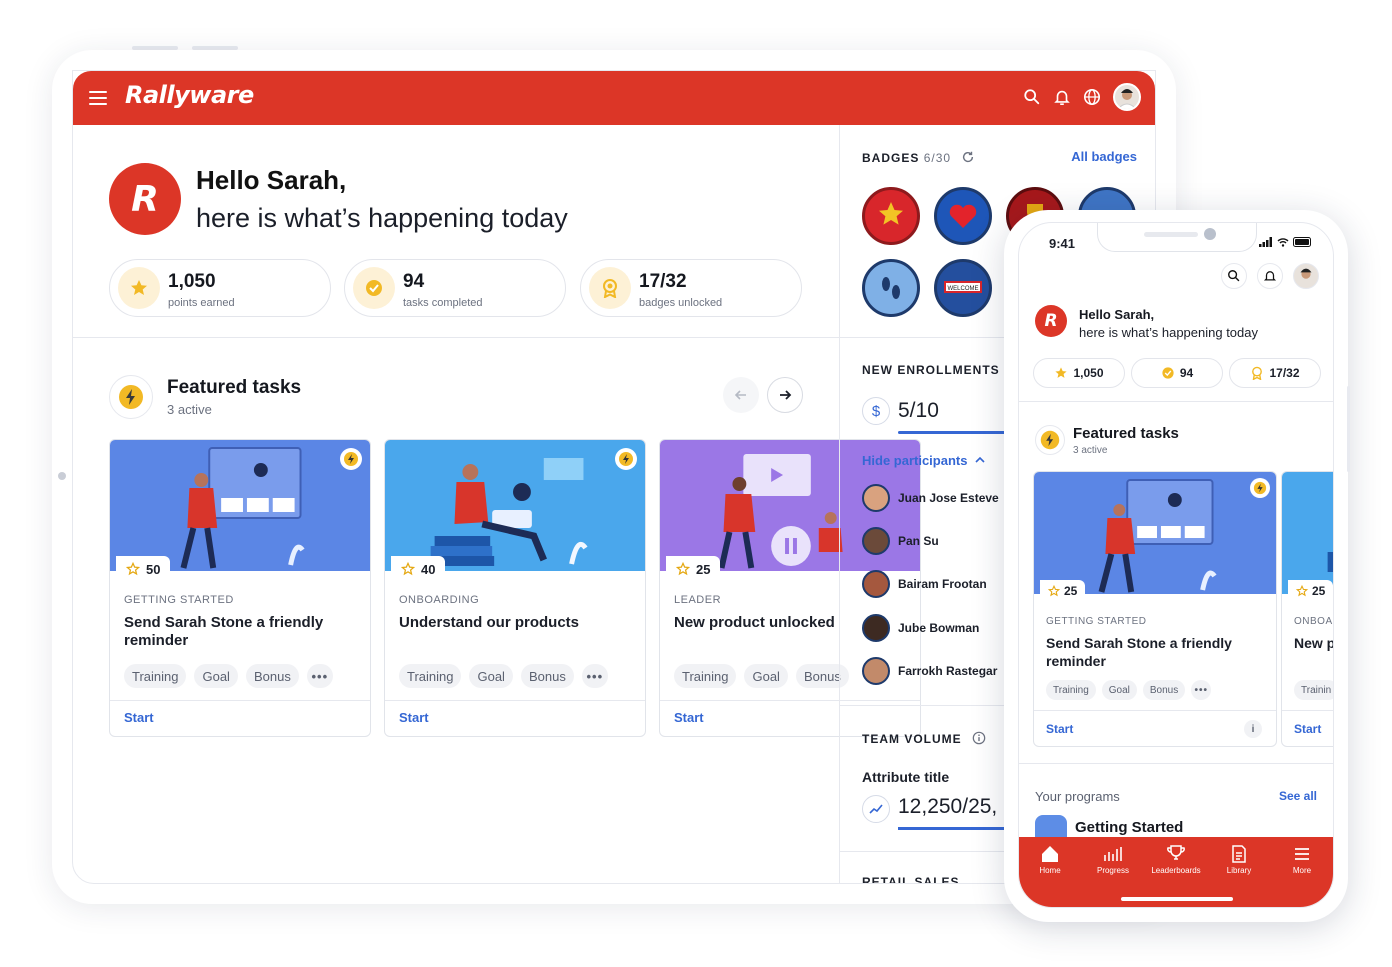  Describe the element at coordinates (1176, 852) in the screenshot. I see `trophy-icon` at that location.